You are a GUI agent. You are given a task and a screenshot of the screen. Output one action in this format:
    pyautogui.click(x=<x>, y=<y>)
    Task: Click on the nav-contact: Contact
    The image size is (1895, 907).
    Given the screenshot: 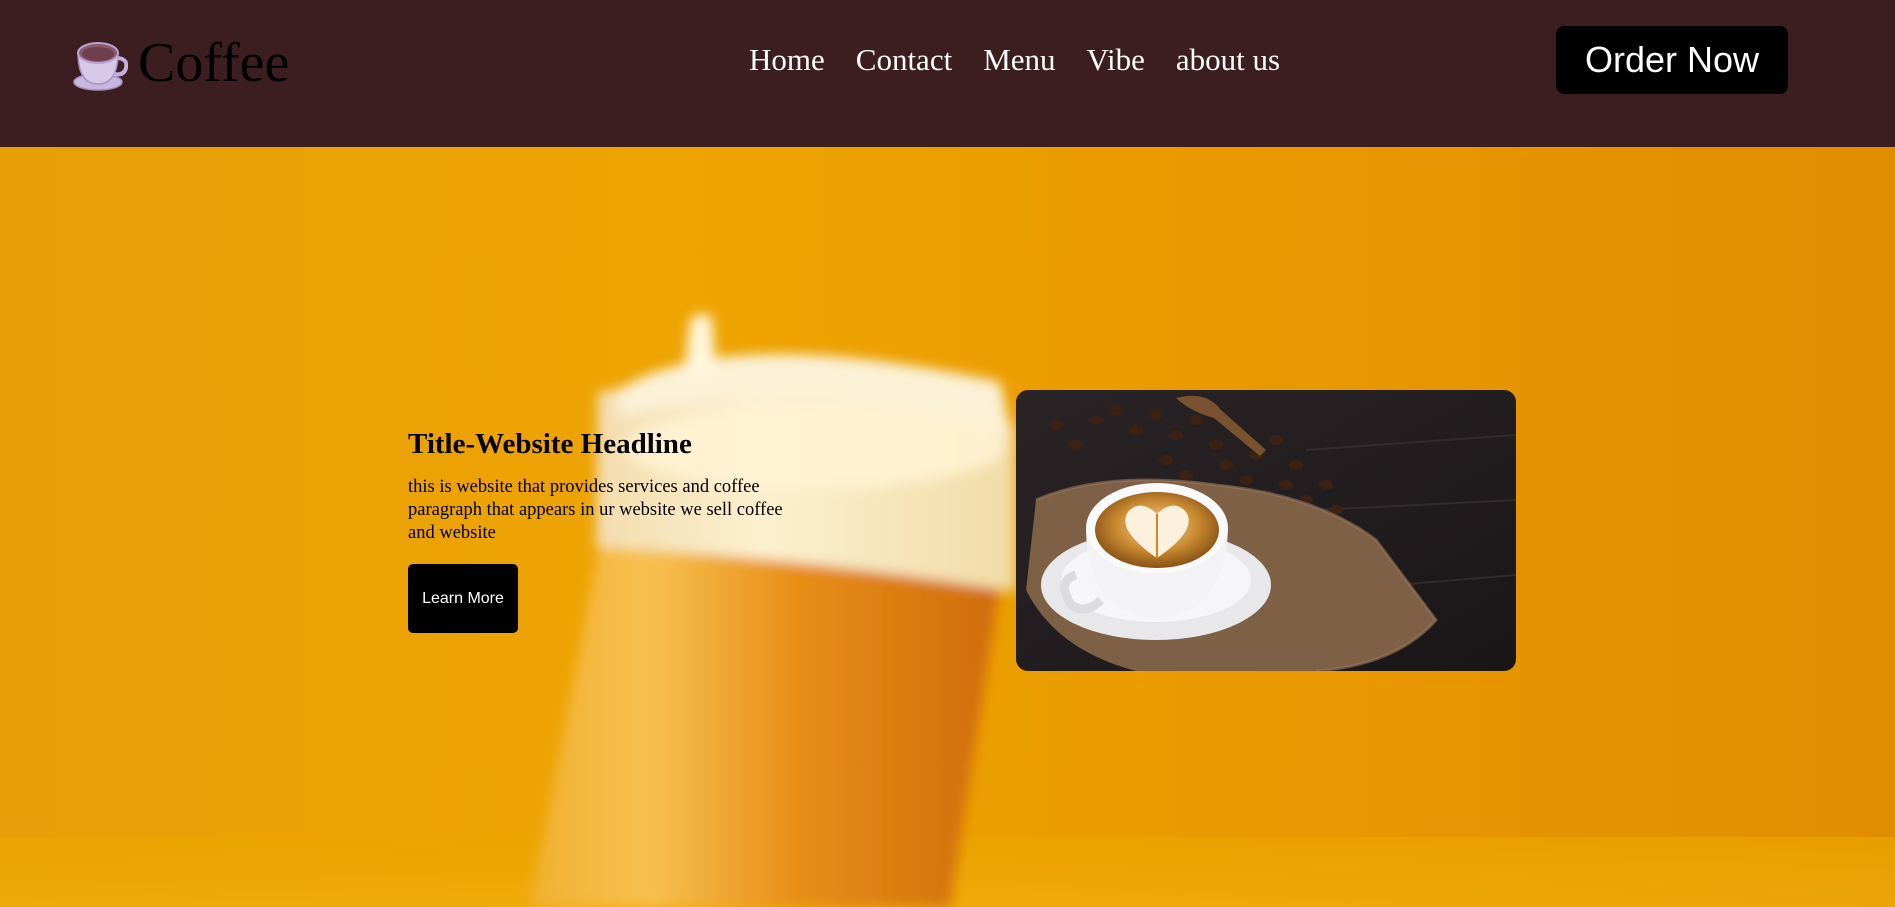 What is the action you would take?
    pyautogui.click(x=904, y=60)
    